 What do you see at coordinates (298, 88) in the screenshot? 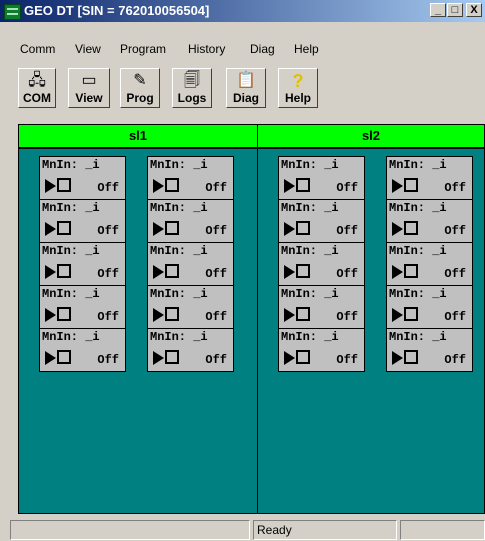
I see `help-button: ? Help` at bounding box center [298, 88].